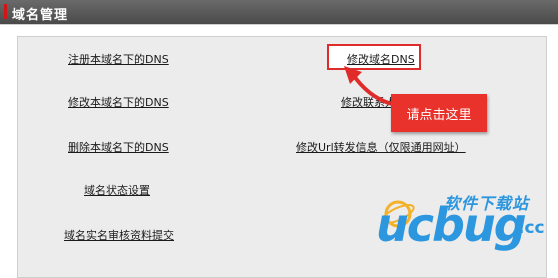  Describe the element at coordinates (279, 12) in the screenshot. I see `section-header: 域名管理` at that location.